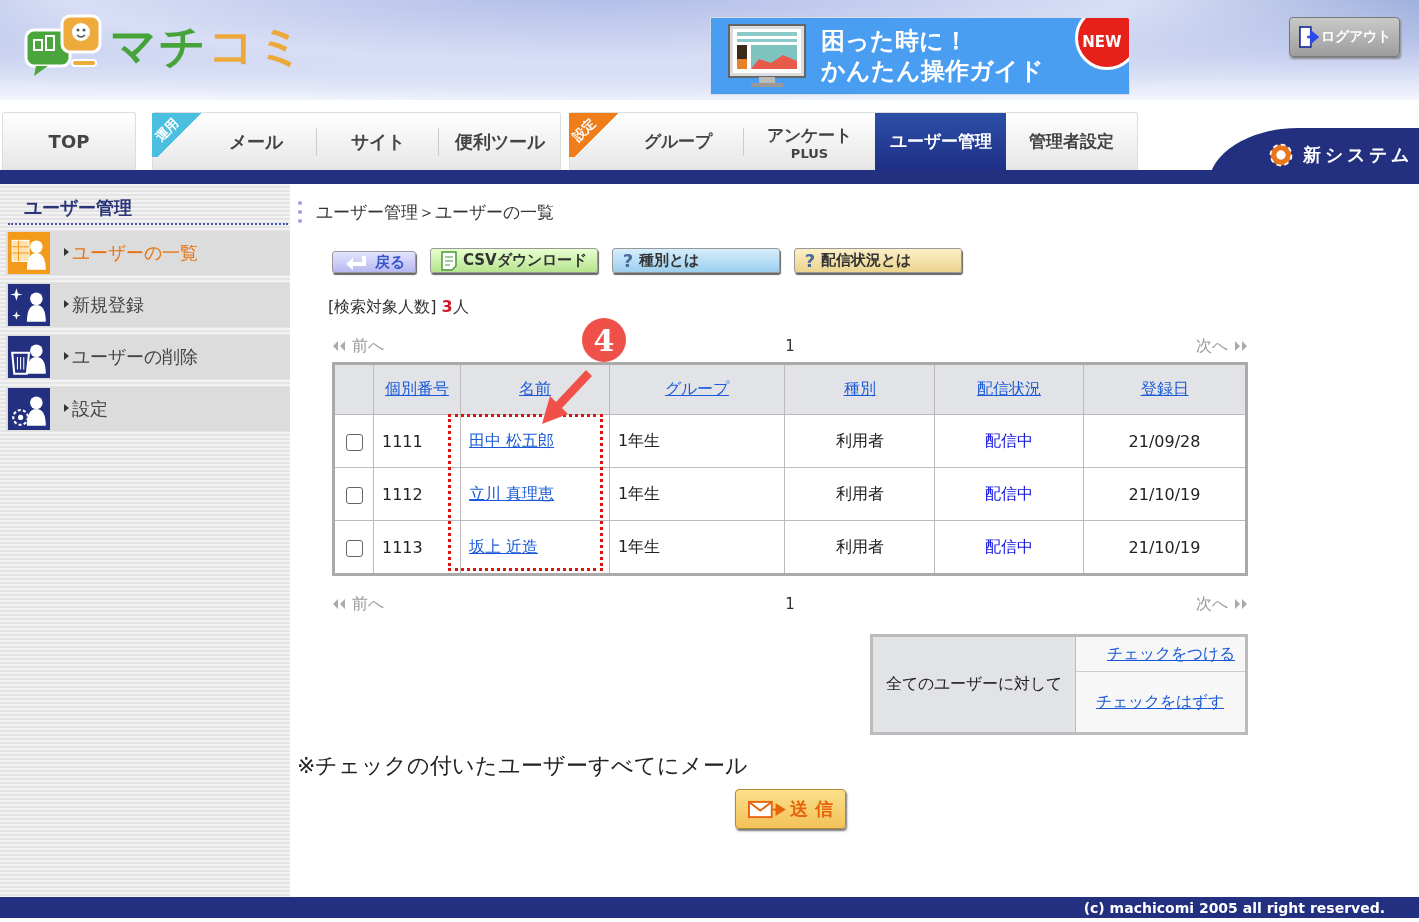 This screenshot has width=1419, height=922. What do you see at coordinates (859, 388) in the screenshot?
I see `column-header-link: 種別` at bounding box center [859, 388].